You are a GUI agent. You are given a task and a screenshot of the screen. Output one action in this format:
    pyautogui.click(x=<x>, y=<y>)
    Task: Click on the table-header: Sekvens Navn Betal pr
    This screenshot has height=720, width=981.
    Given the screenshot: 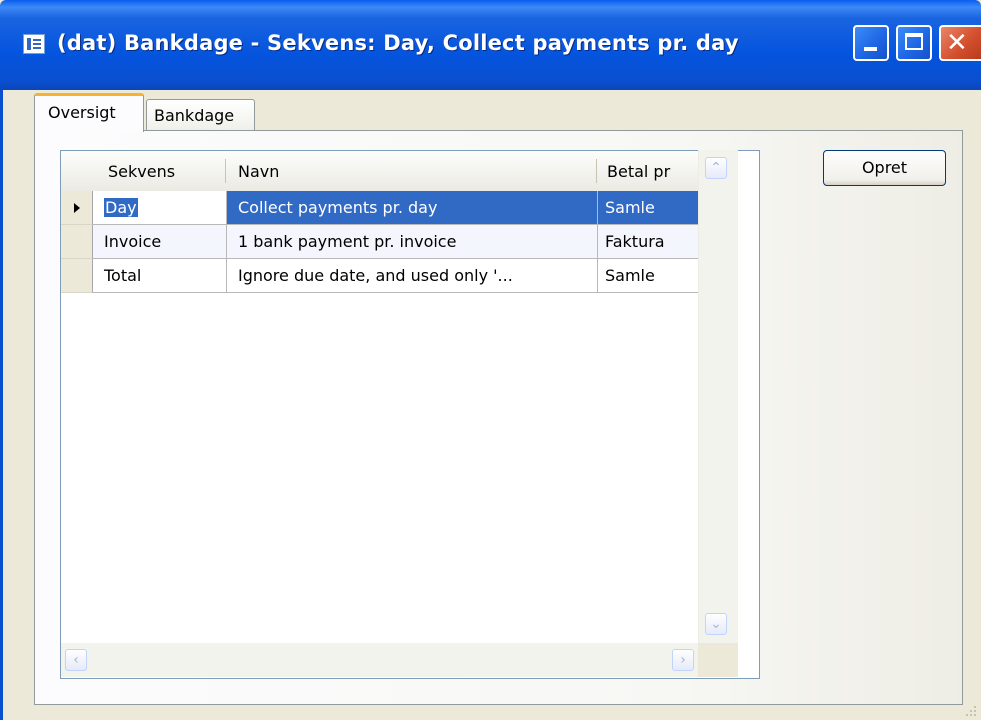 What is the action you would take?
    pyautogui.click(x=391, y=171)
    